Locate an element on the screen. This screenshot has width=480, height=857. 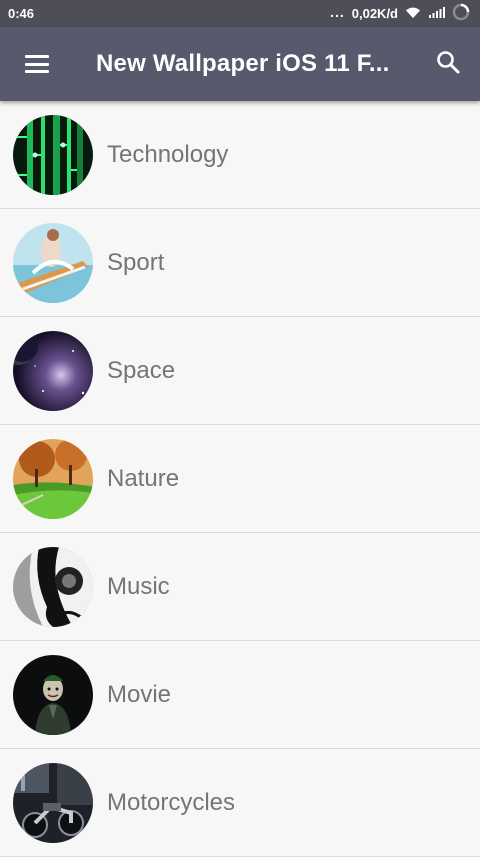
category-item-sport: Sport is located at coordinates (240, 263).